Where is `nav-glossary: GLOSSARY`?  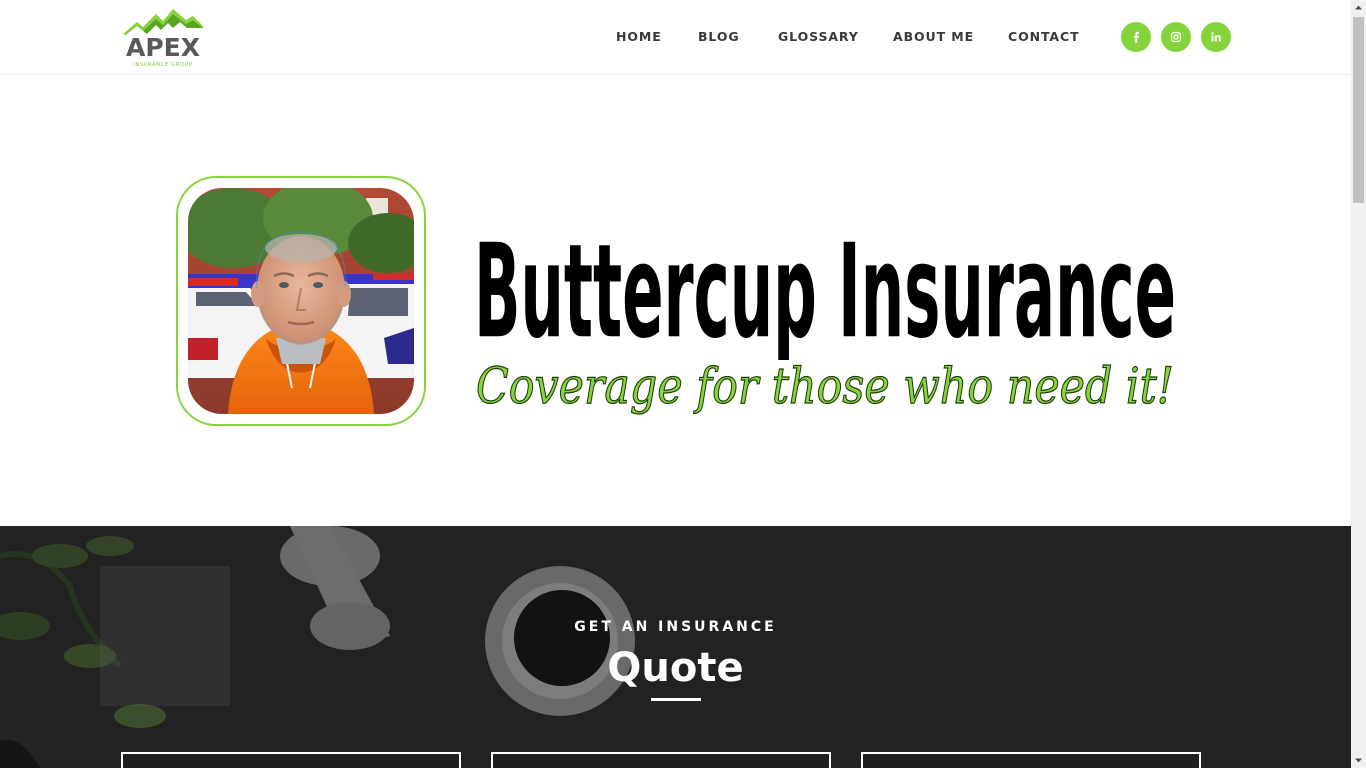
nav-glossary: GLOSSARY is located at coordinates (818, 37).